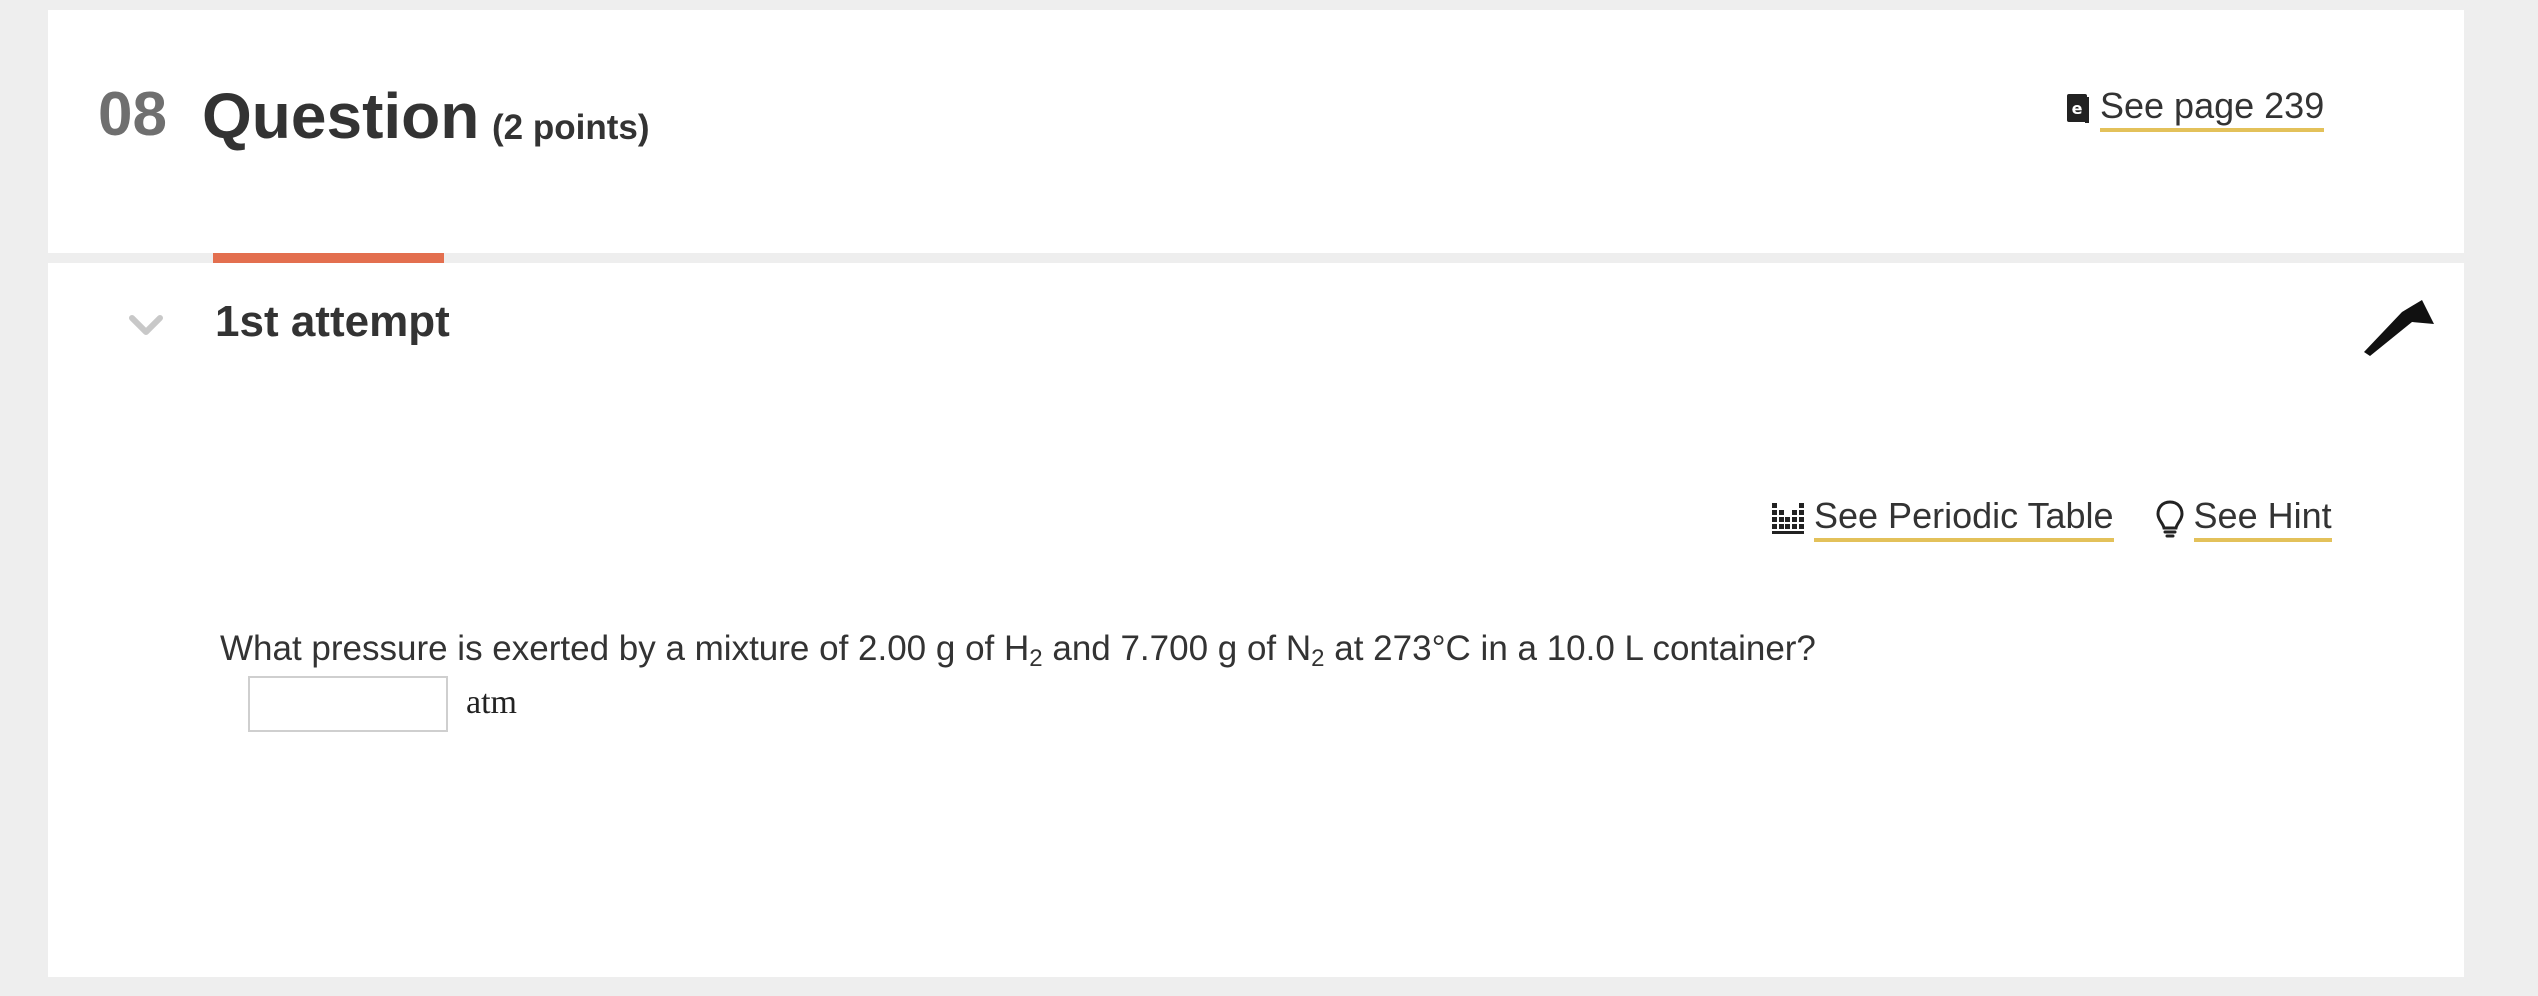 This screenshot has height=996, width=2538. Describe the element at coordinates (571, 127) in the screenshot. I see `question-points: (2 points)` at that location.